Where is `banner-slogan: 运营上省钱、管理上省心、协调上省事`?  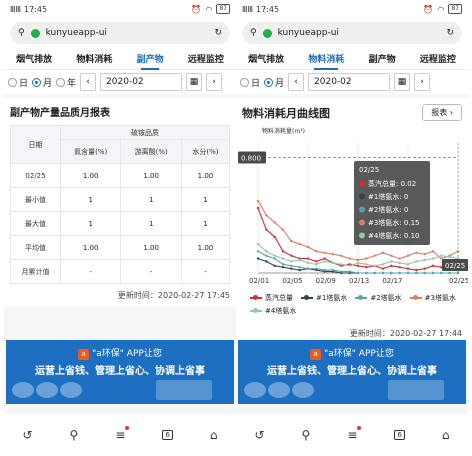
banner-slogan: 运营上省钱、管理上省心、协调上省事 is located at coordinates (120, 371).